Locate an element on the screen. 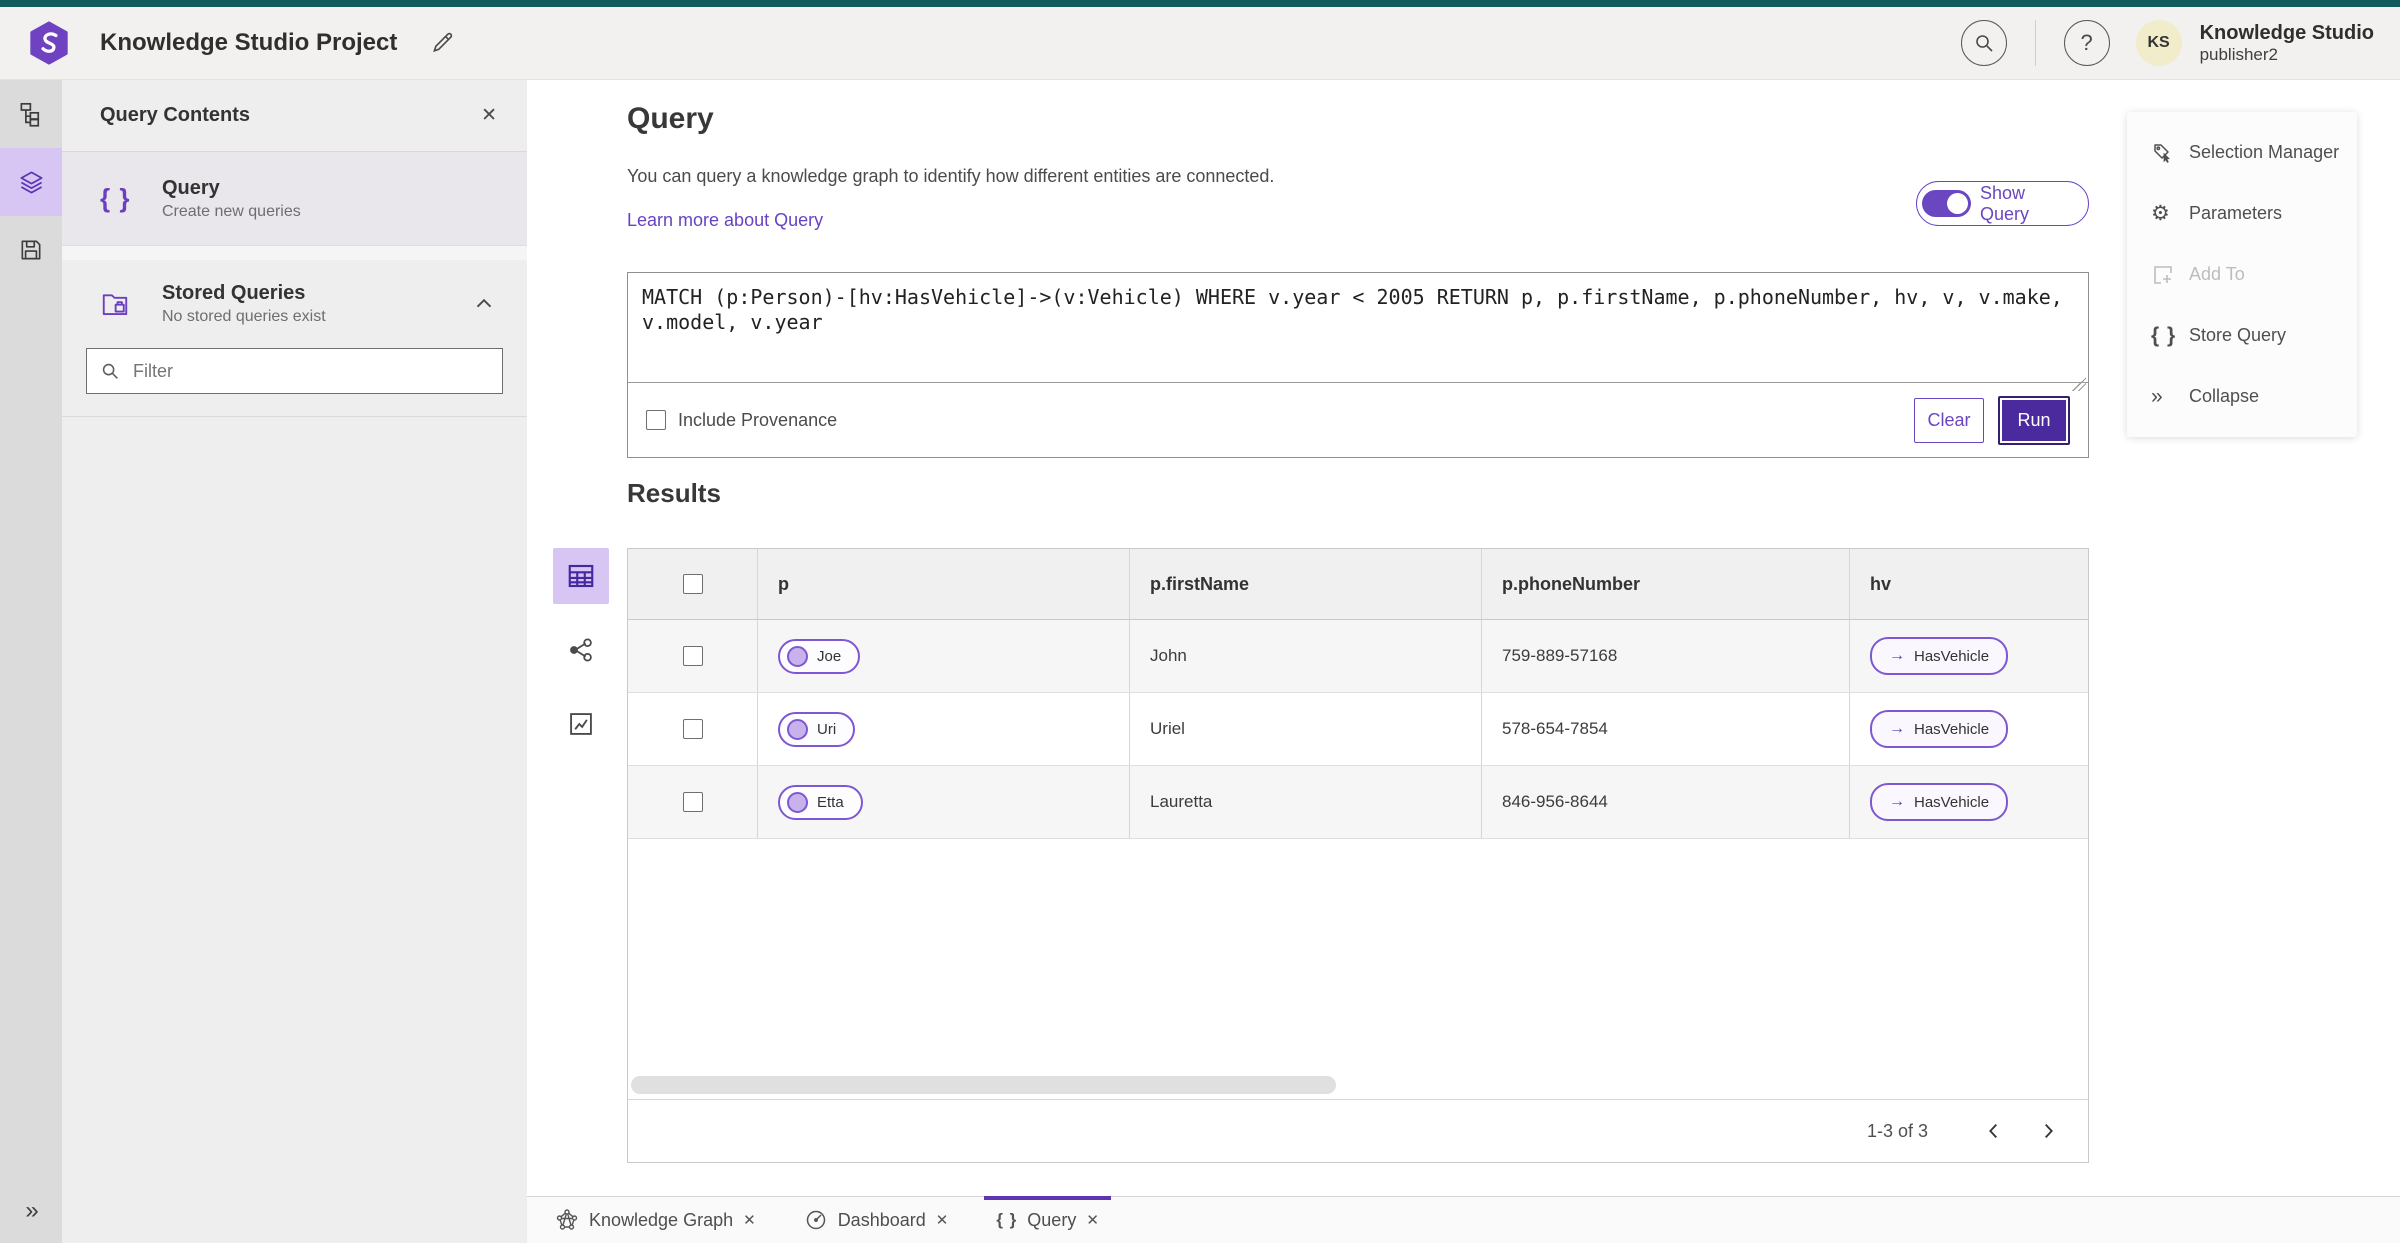 This screenshot has width=2400, height=1243. header-checkbox-cell is located at coordinates (693, 584).